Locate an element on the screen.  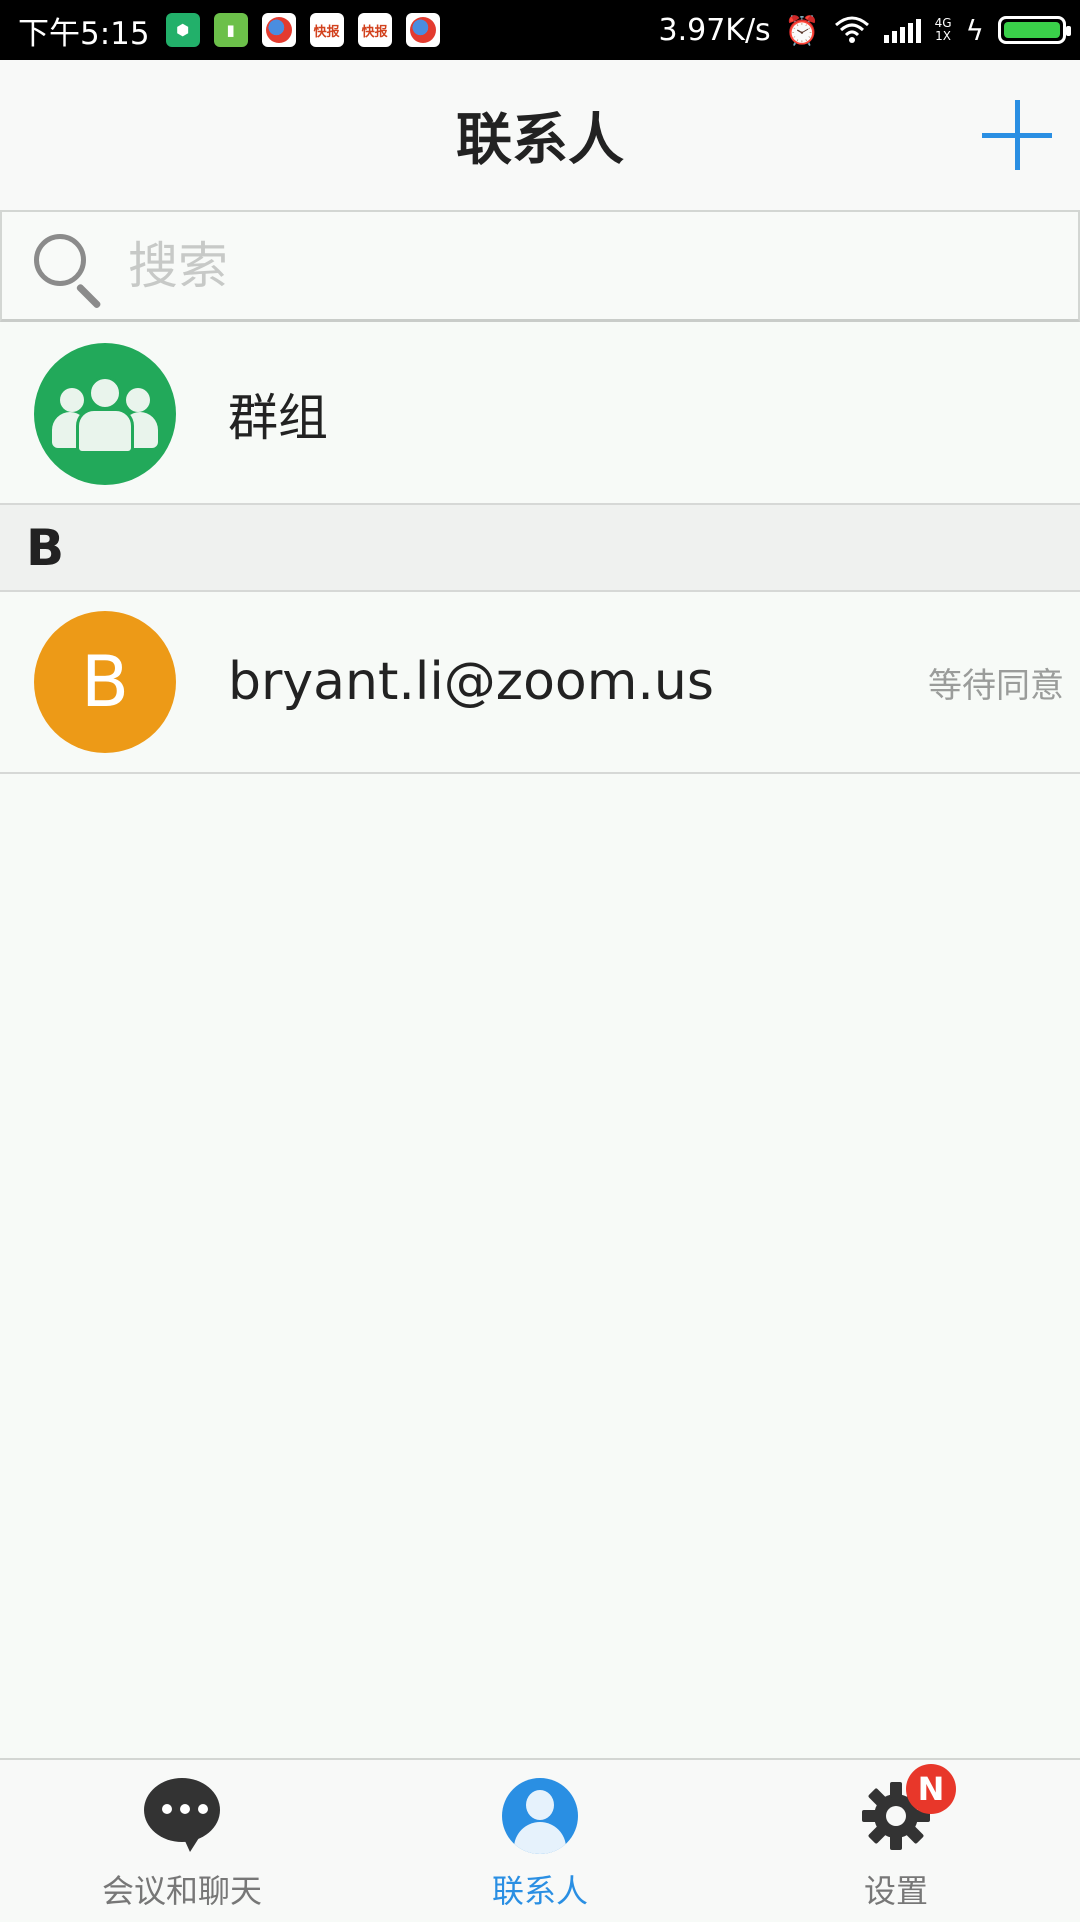
group-icon is located at coordinates (105, 414).